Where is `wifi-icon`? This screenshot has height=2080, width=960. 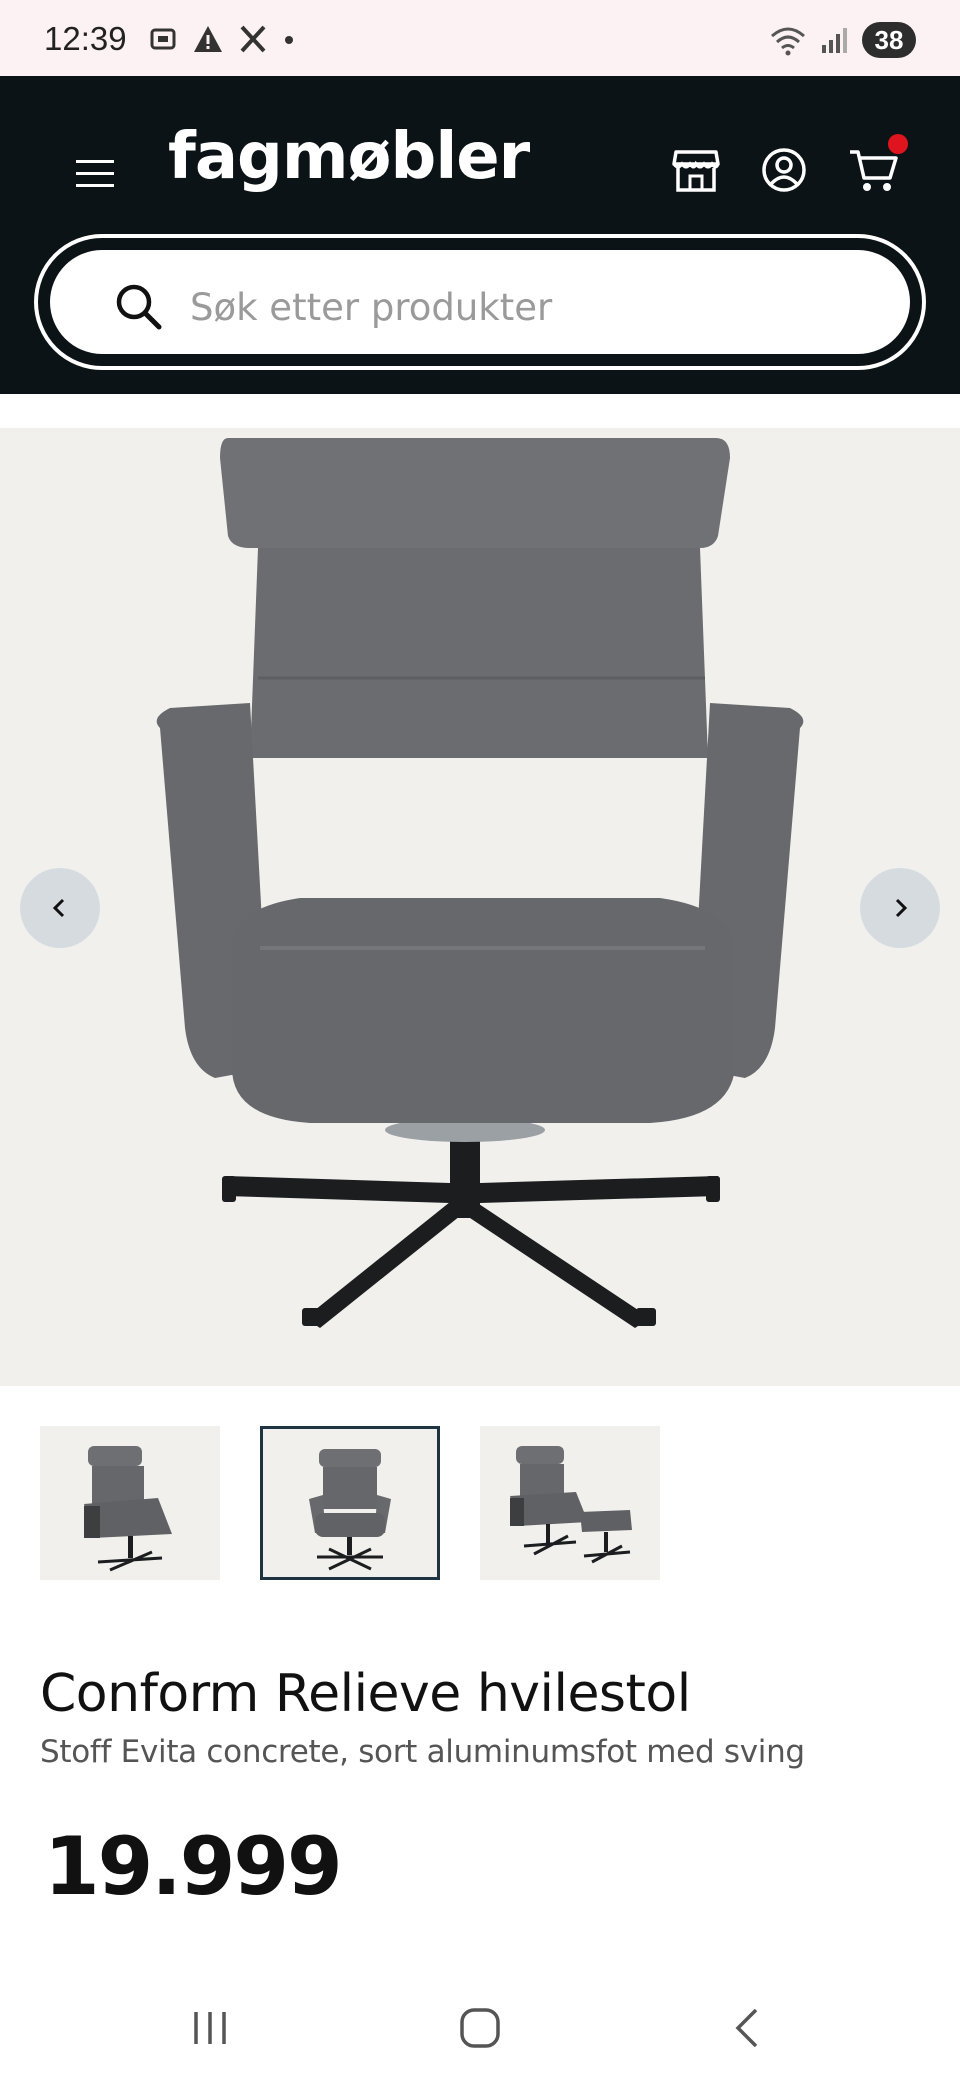 wifi-icon is located at coordinates (788, 41).